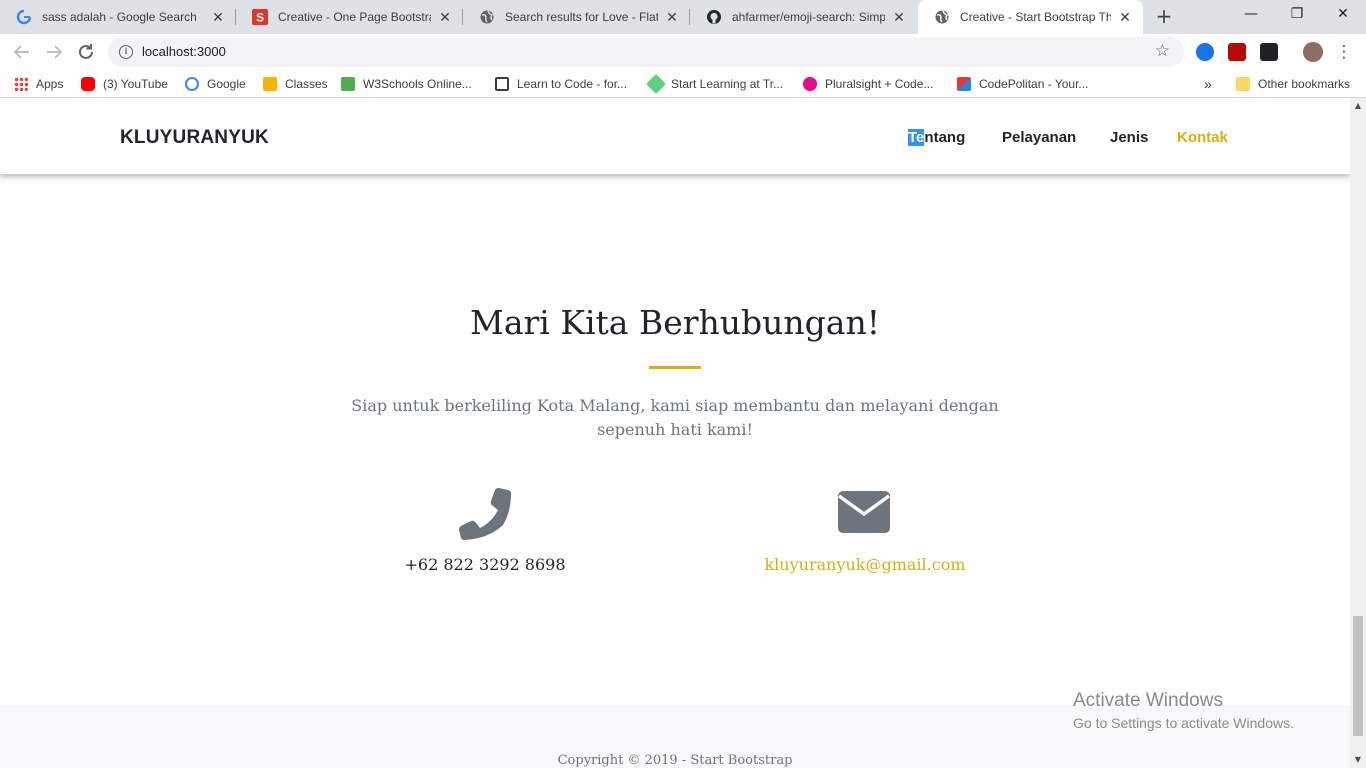  What do you see at coordinates (1237, 52) in the screenshot?
I see `acrobat-icon` at bounding box center [1237, 52].